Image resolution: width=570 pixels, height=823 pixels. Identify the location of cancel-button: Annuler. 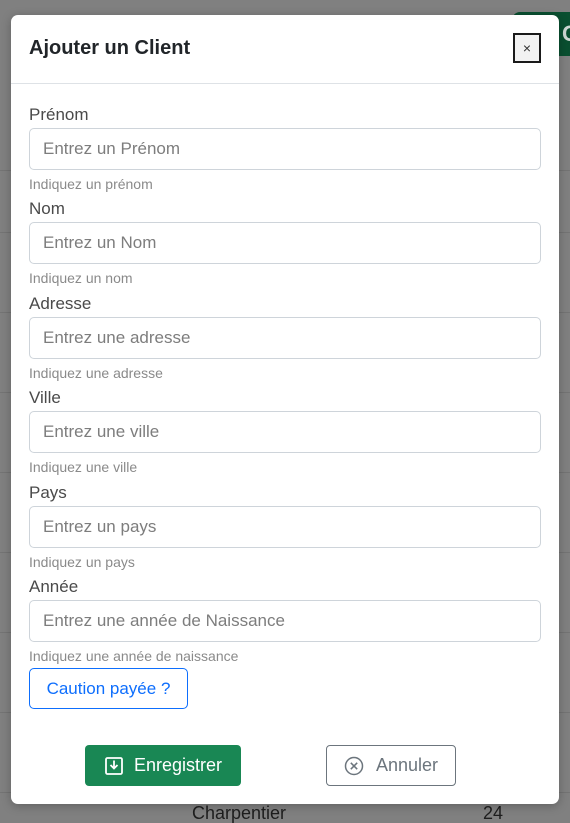
(391, 765).